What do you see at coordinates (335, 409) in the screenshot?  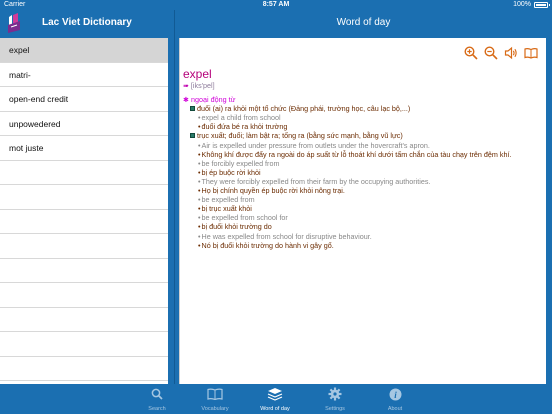 I see `tab-label: Settings` at bounding box center [335, 409].